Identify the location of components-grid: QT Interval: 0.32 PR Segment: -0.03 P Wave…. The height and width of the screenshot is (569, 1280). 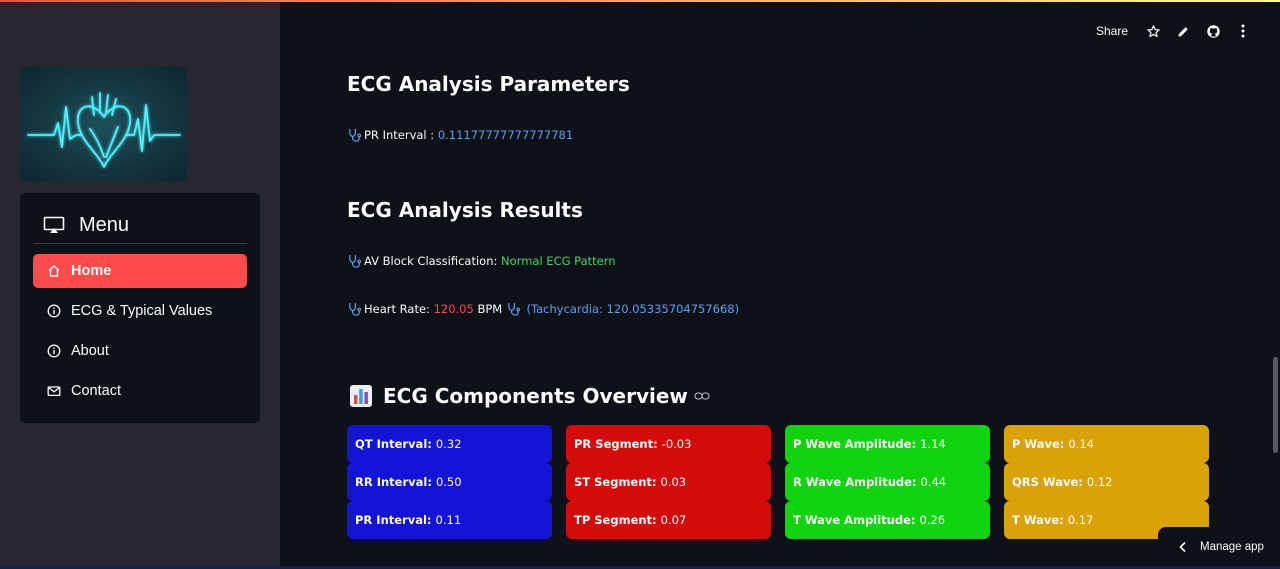
(778, 482).